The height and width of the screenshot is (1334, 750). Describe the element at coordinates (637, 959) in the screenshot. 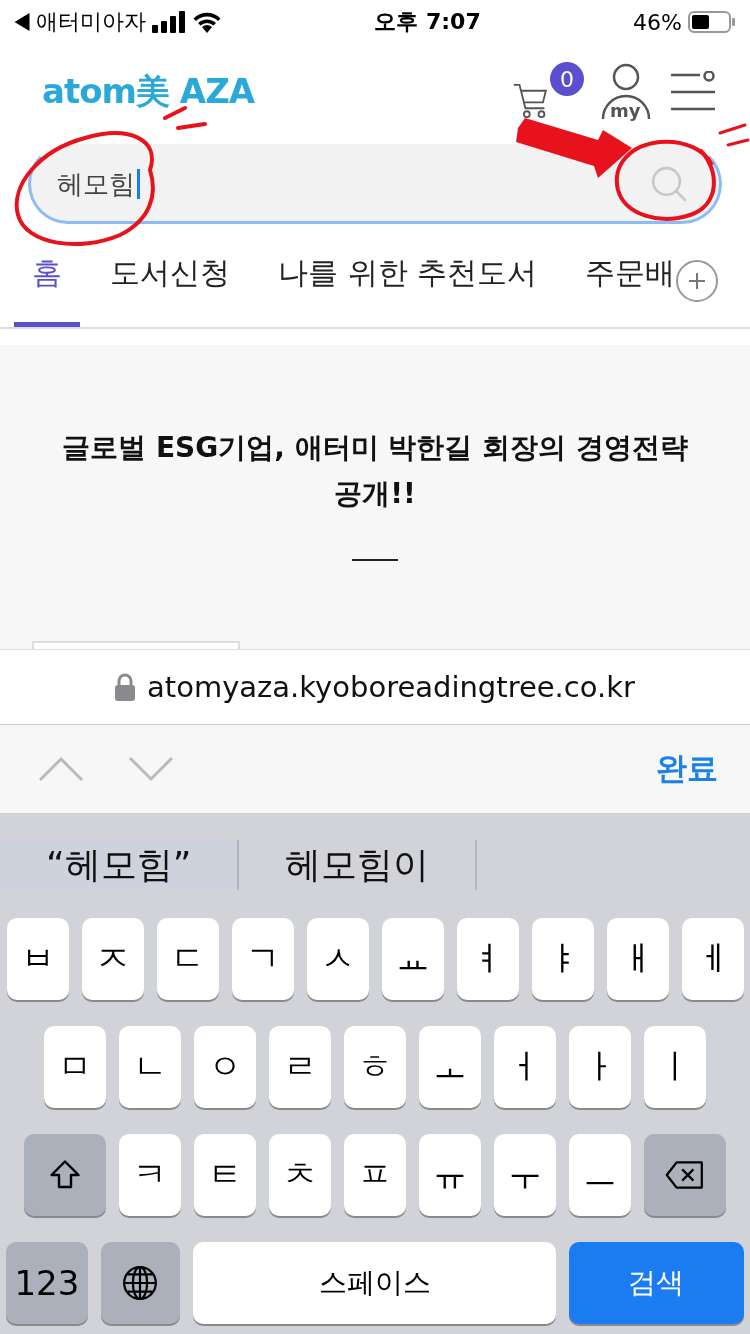

I see `letter-key: ㅐ` at that location.